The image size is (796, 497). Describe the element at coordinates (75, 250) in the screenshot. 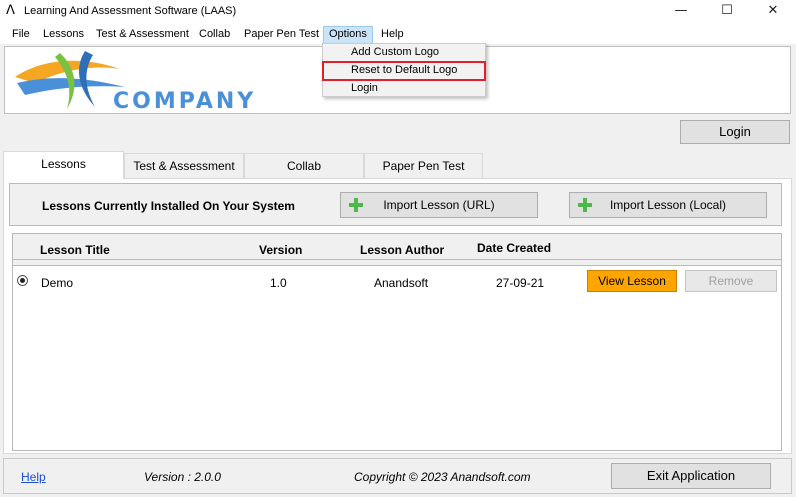

I see `column-lesson-title: Lesson Title` at that location.